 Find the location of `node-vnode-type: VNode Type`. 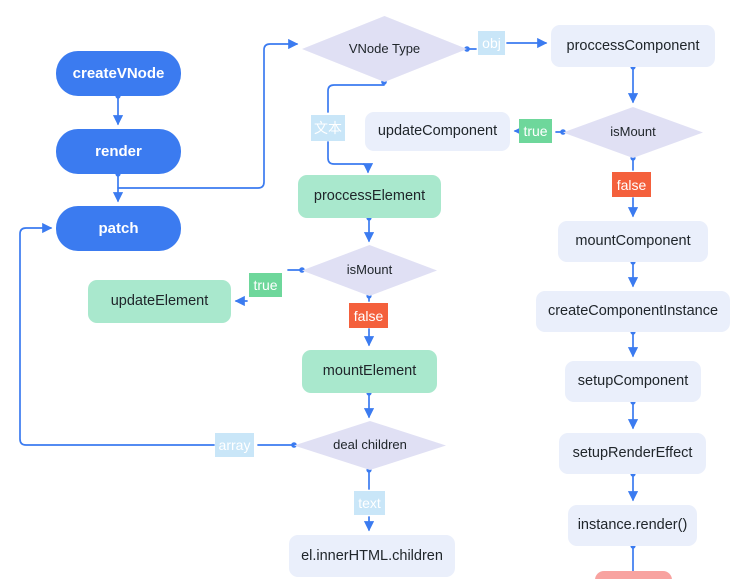

node-vnode-type: VNode Type is located at coordinates (384, 49).